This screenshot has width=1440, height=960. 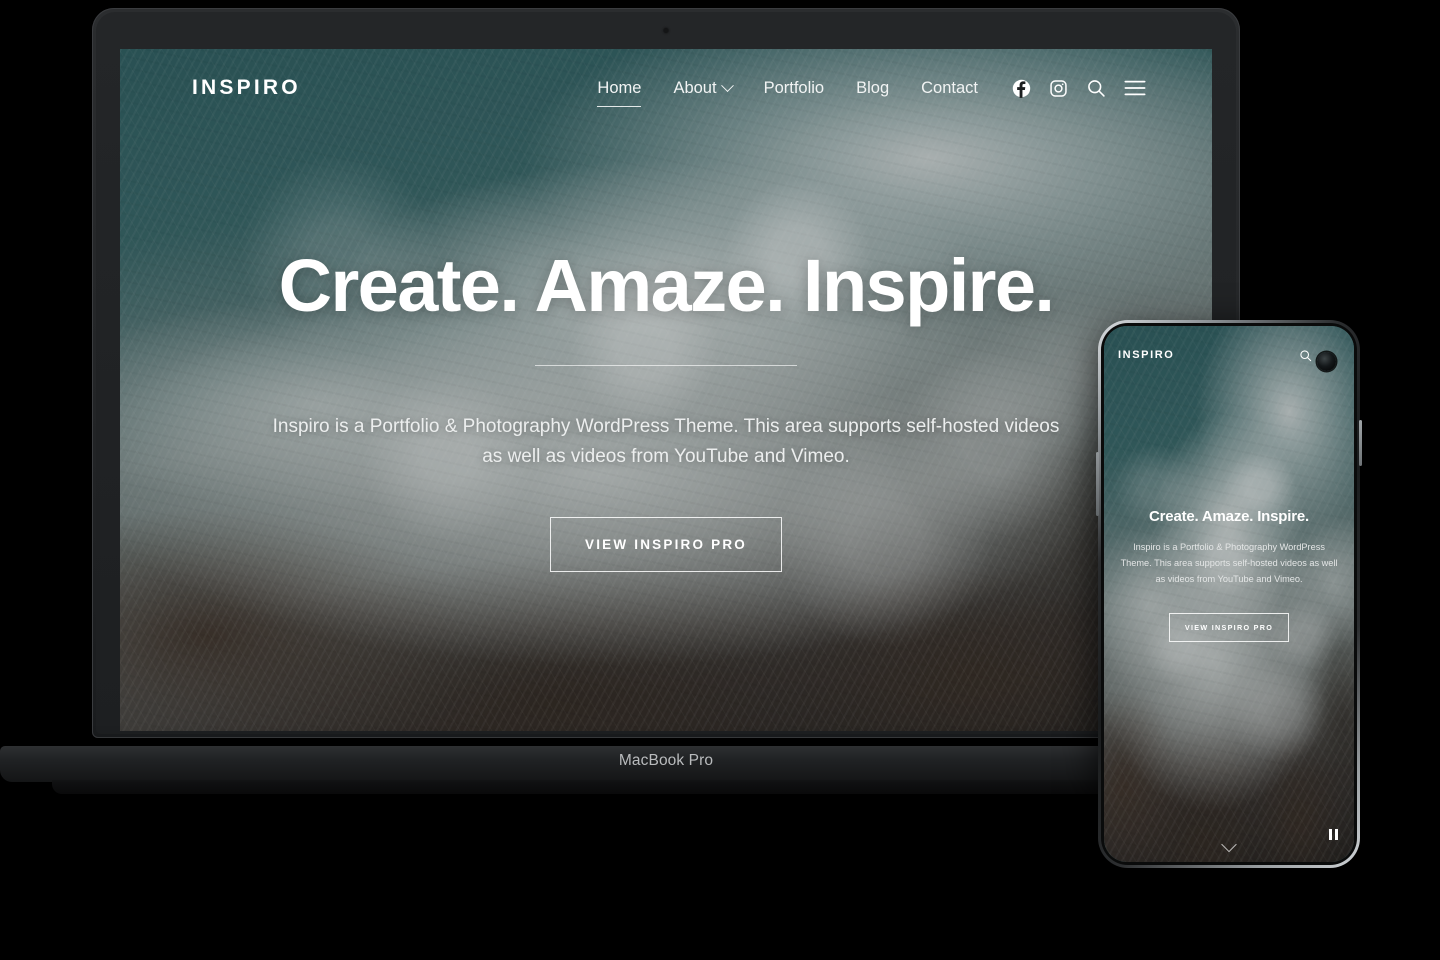 I want to click on laptop-device-label: MacBook Pro, so click(x=666, y=760).